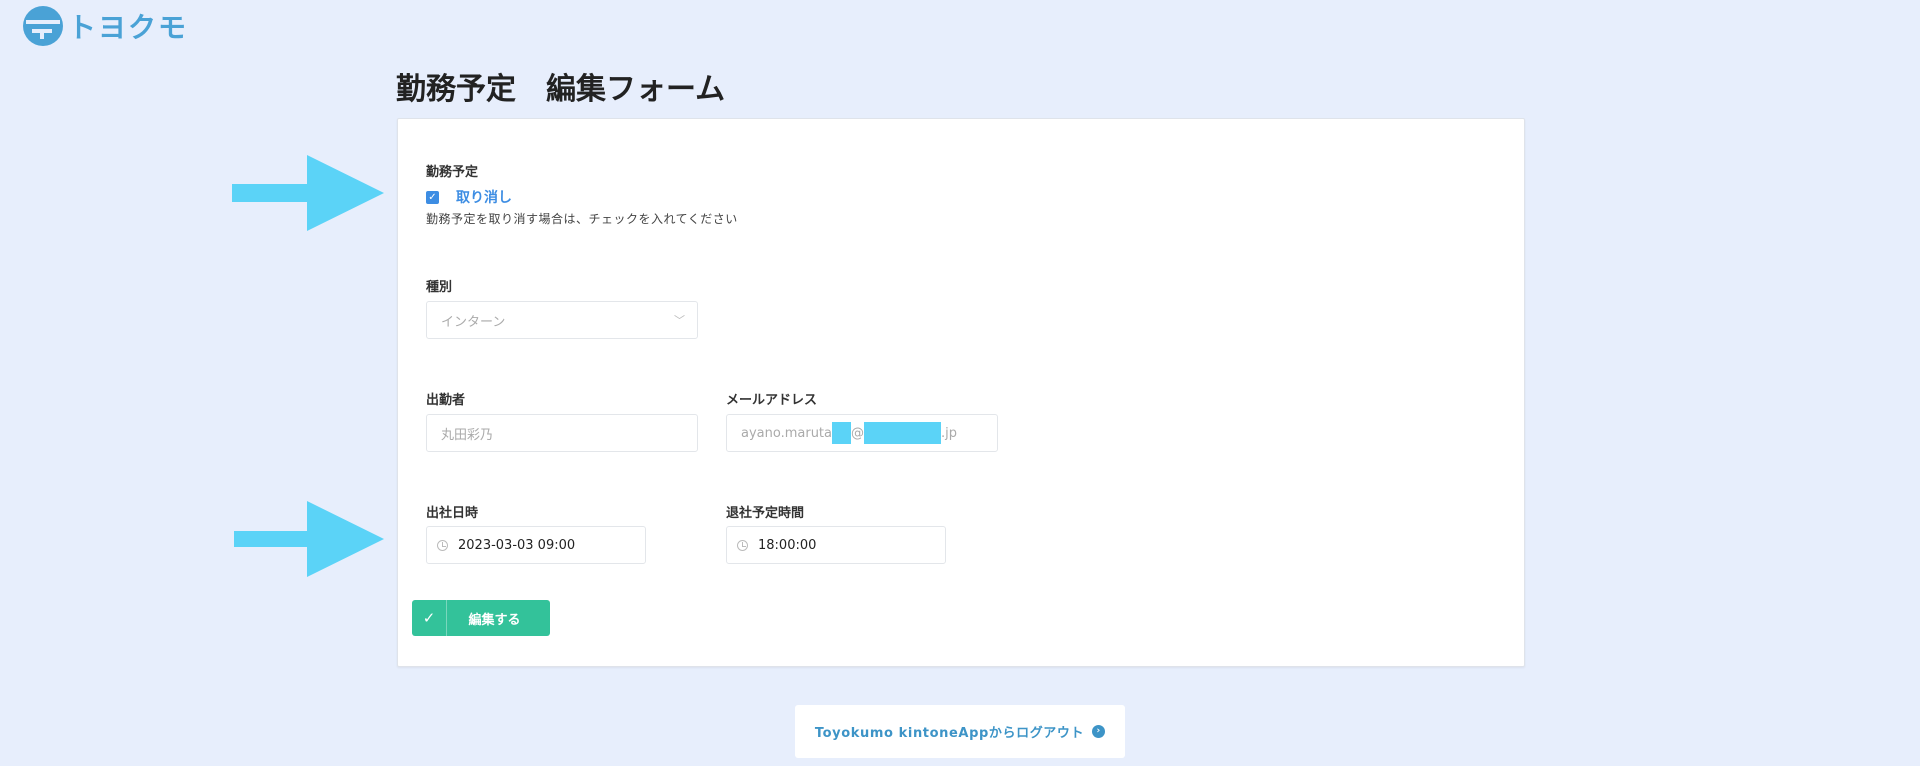 This screenshot has width=1920, height=766. Describe the element at coordinates (561, 89) in the screenshot. I see `page-title: 勤務予定 編集フォーム` at that location.